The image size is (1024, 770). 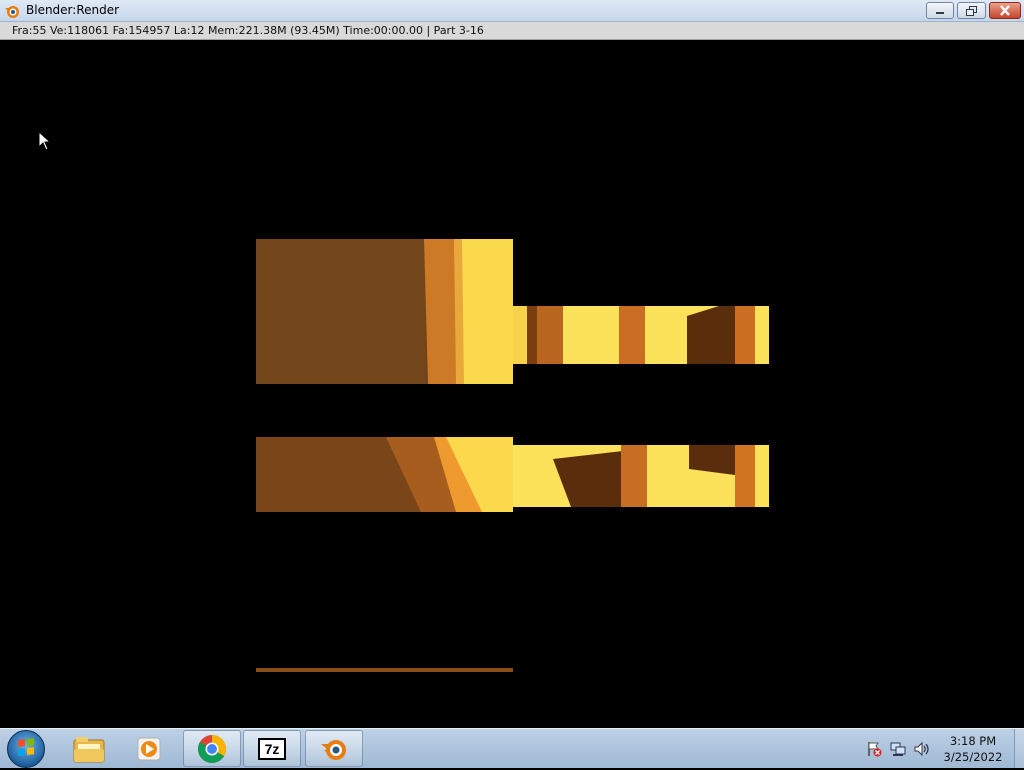 I want to click on taskbar-item-chrome, so click(x=212, y=748).